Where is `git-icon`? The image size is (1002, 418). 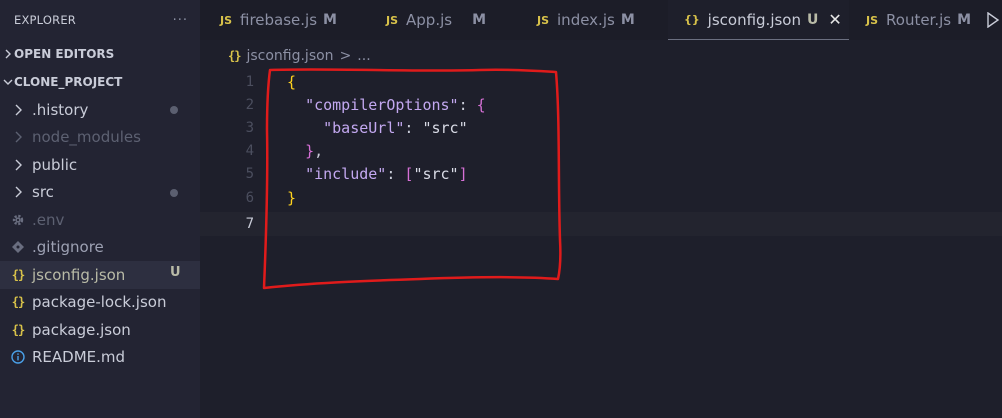
git-icon is located at coordinates (18, 247).